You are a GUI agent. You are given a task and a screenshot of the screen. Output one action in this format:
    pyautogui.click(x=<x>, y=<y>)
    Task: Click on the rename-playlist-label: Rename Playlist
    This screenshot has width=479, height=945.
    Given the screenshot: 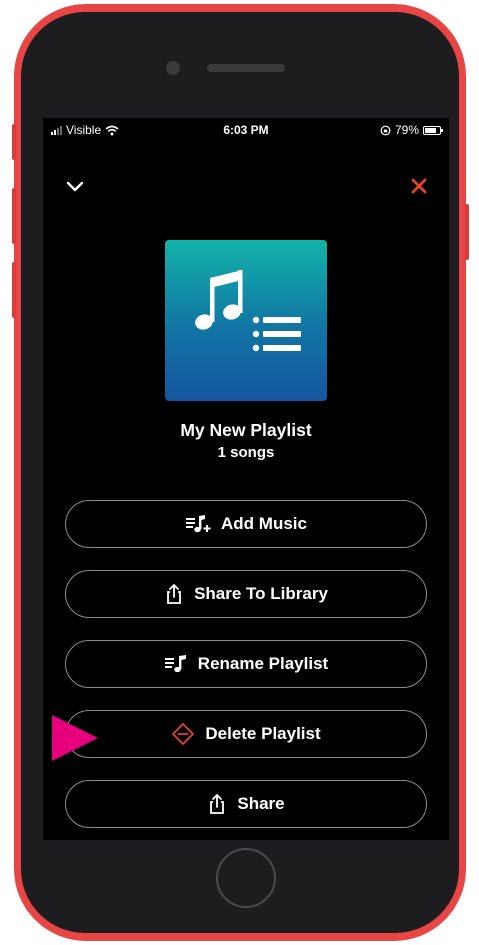 What is the action you would take?
    pyautogui.click(x=263, y=663)
    